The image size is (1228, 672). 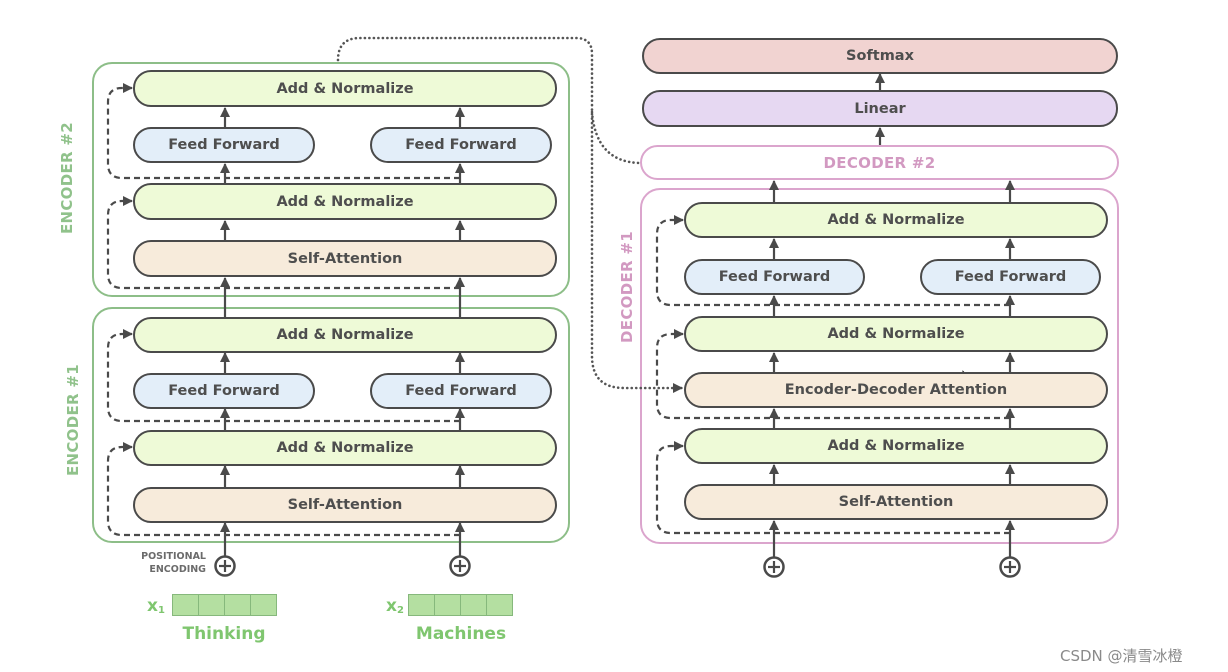 What do you see at coordinates (880, 108) in the screenshot?
I see `linear-layer: Linear` at bounding box center [880, 108].